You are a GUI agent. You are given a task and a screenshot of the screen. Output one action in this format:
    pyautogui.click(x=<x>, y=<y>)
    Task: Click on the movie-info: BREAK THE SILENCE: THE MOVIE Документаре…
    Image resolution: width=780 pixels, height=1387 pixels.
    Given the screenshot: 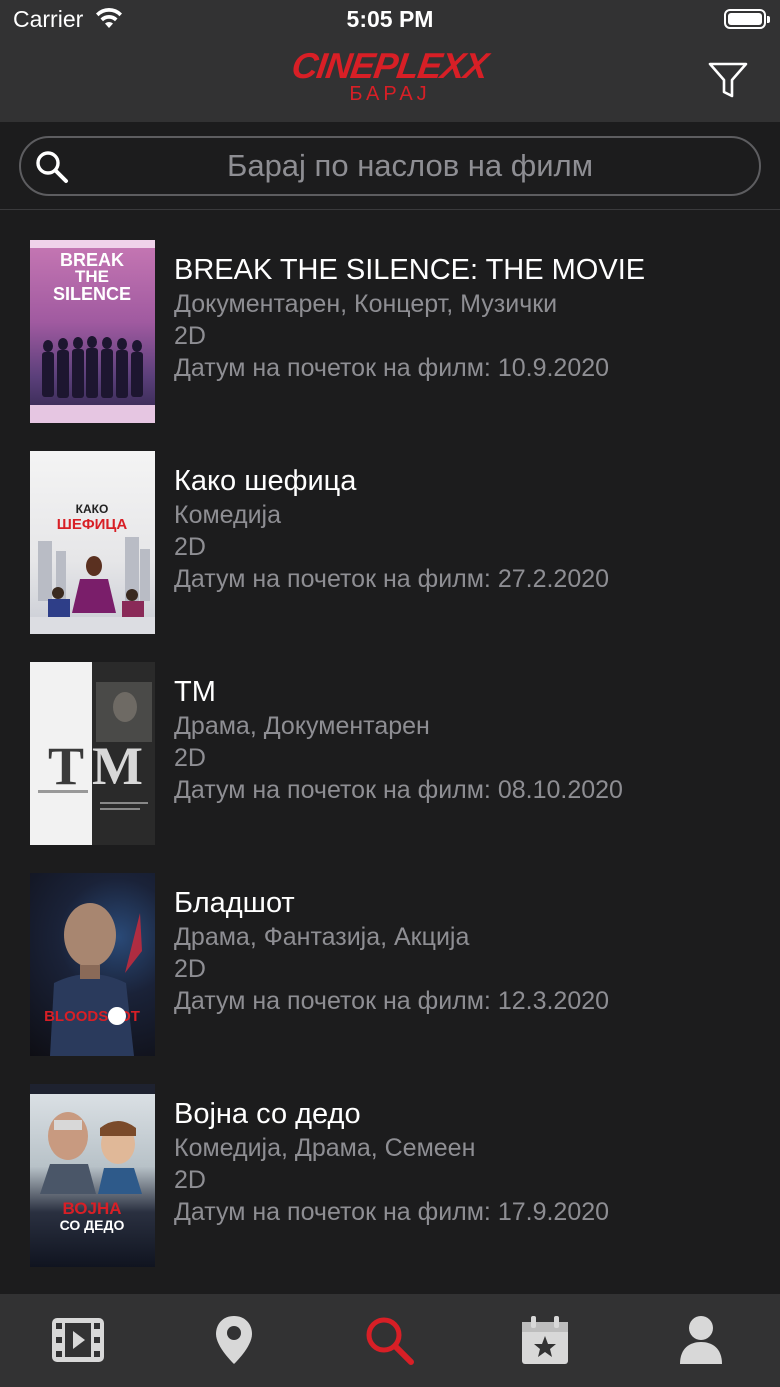 What is the action you would take?
    pyautogui.click(x=467, y=318)
    